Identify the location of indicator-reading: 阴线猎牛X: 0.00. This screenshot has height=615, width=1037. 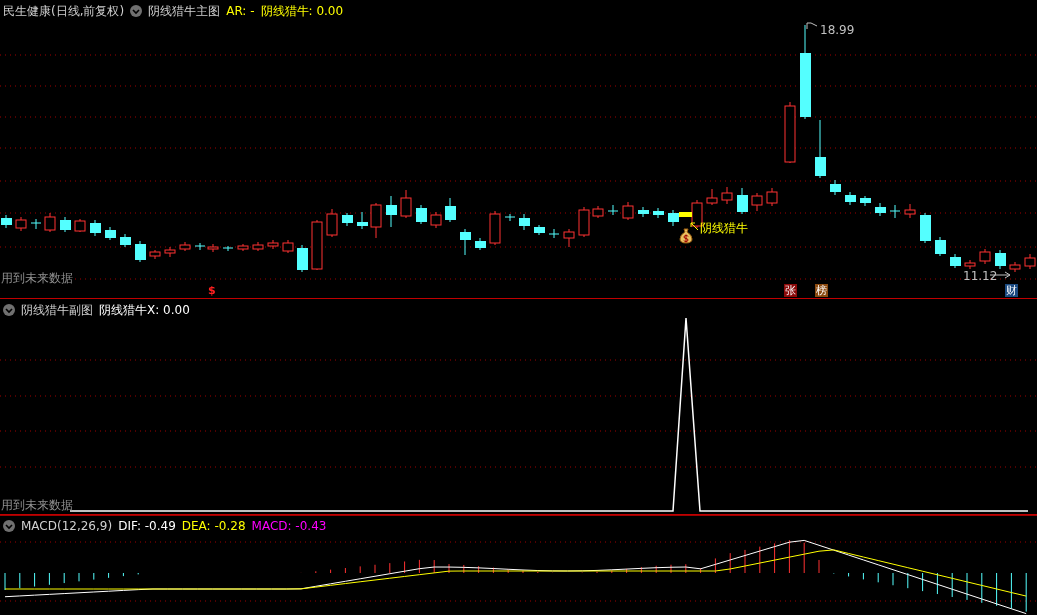
(144, 310).